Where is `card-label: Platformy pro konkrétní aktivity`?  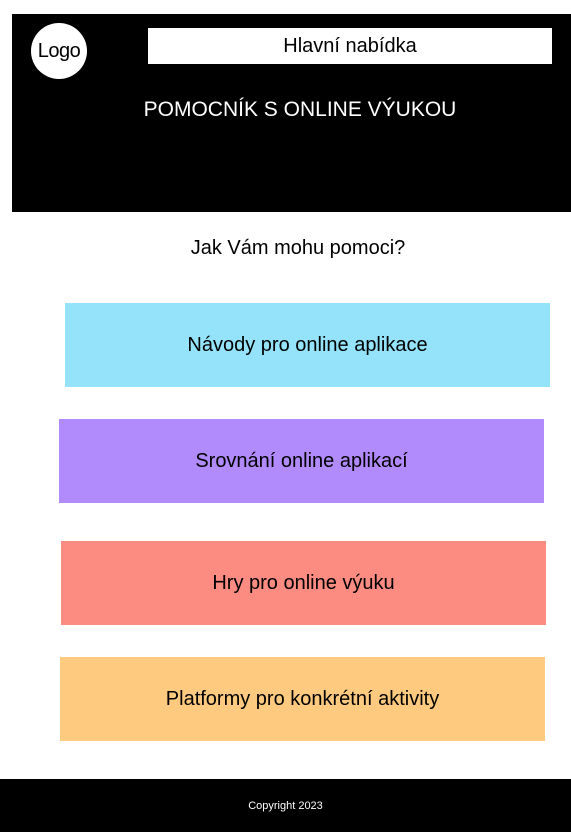 card-label: Platformy pro konkrétní aktivity is located at coordinates (302, 698).